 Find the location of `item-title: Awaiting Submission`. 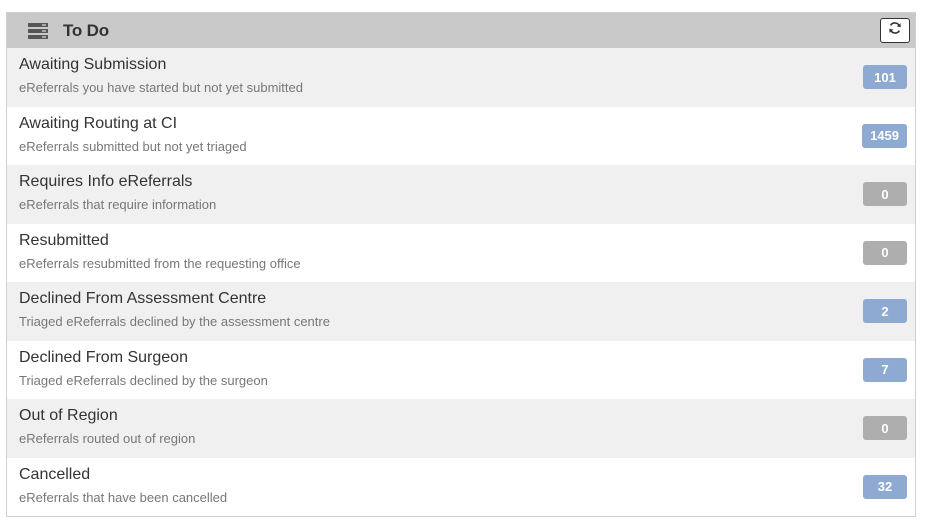

item-title: Awaiting Submission is located at coordinates (93, 64).